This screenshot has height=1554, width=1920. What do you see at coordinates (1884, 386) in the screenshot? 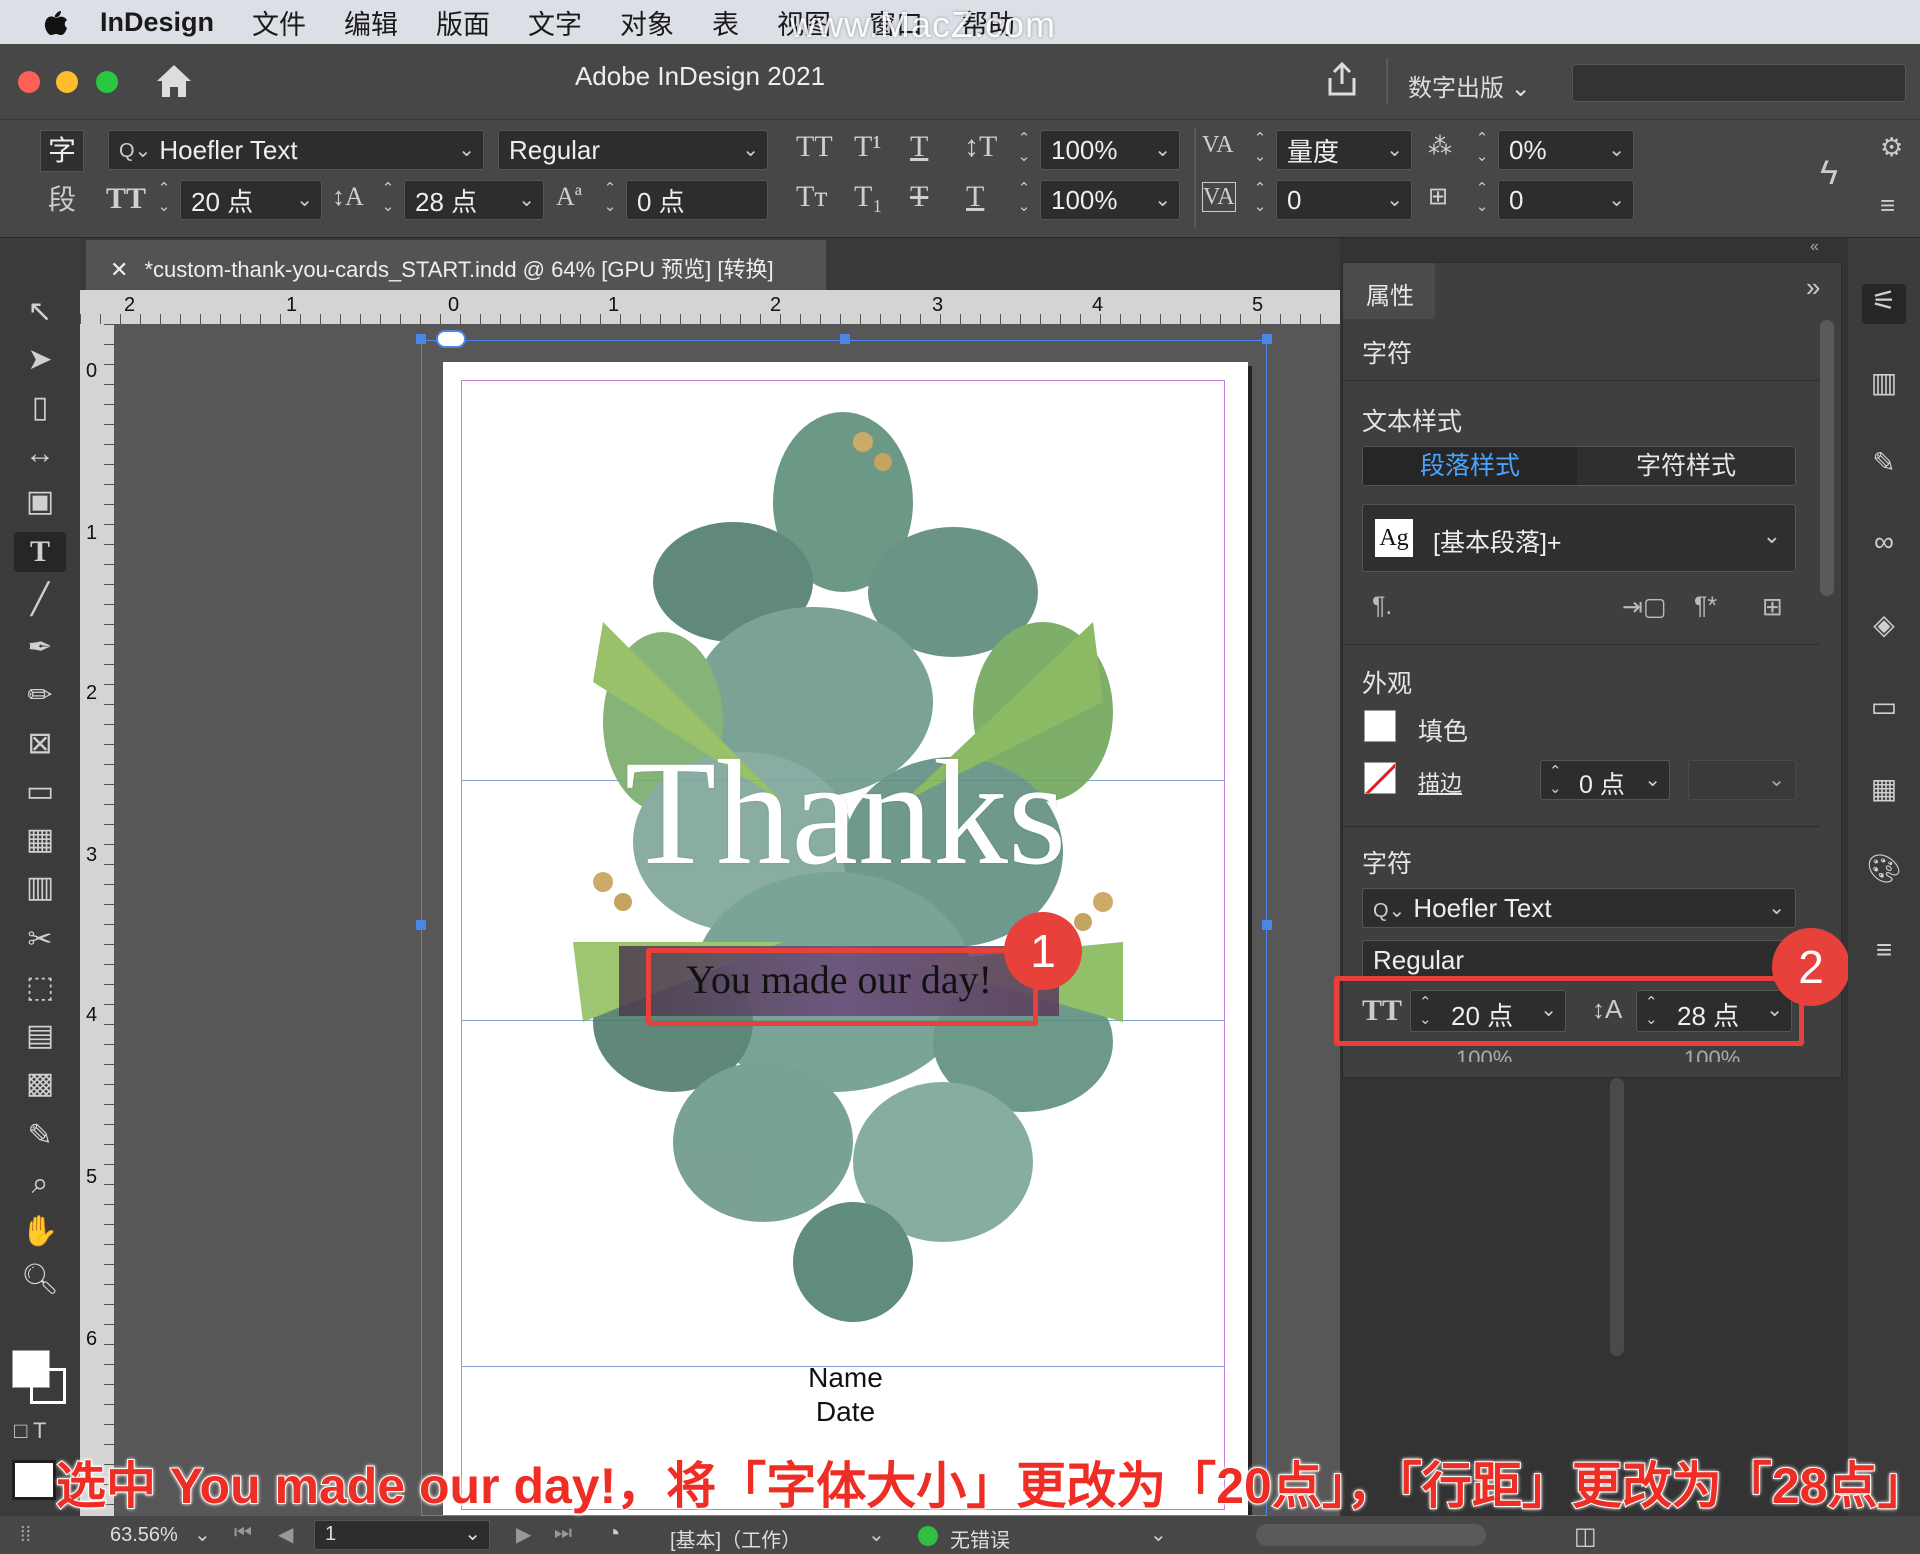
I see `pages-panel-icon: ▥` at bounding box center [1884, 386].